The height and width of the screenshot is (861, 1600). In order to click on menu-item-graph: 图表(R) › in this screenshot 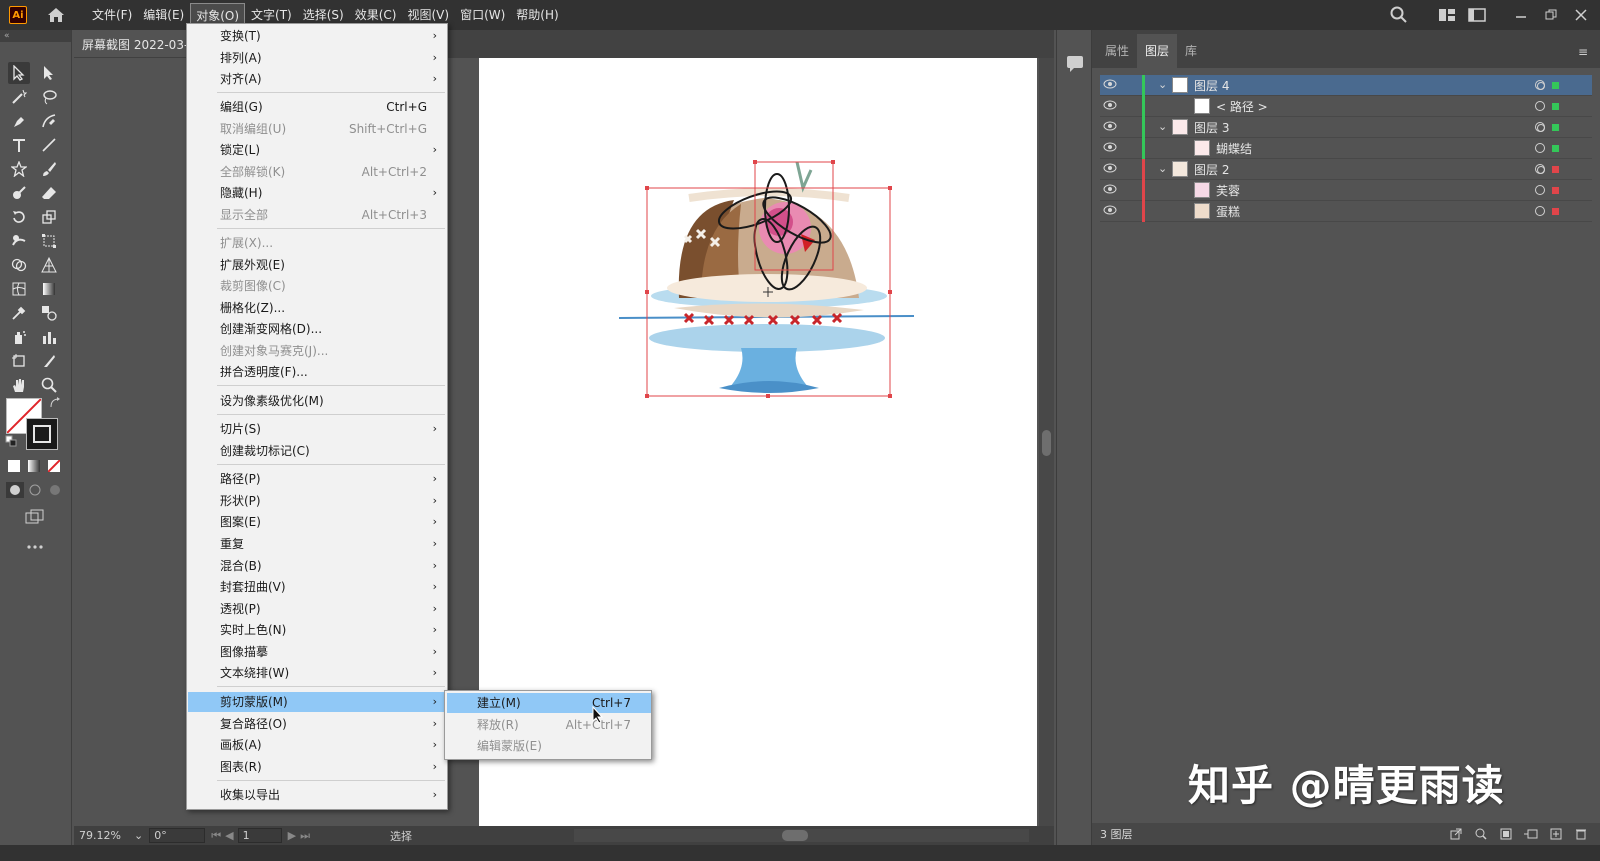, I will do `click(317, 767)`.